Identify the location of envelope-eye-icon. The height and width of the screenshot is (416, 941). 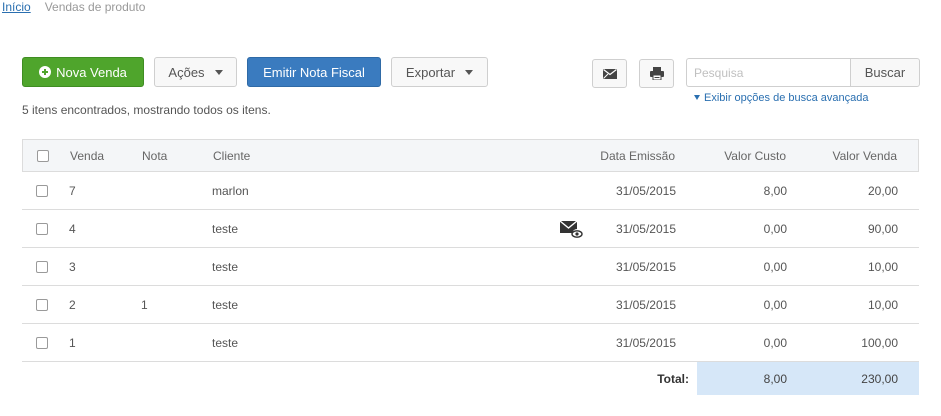
(571, 229).